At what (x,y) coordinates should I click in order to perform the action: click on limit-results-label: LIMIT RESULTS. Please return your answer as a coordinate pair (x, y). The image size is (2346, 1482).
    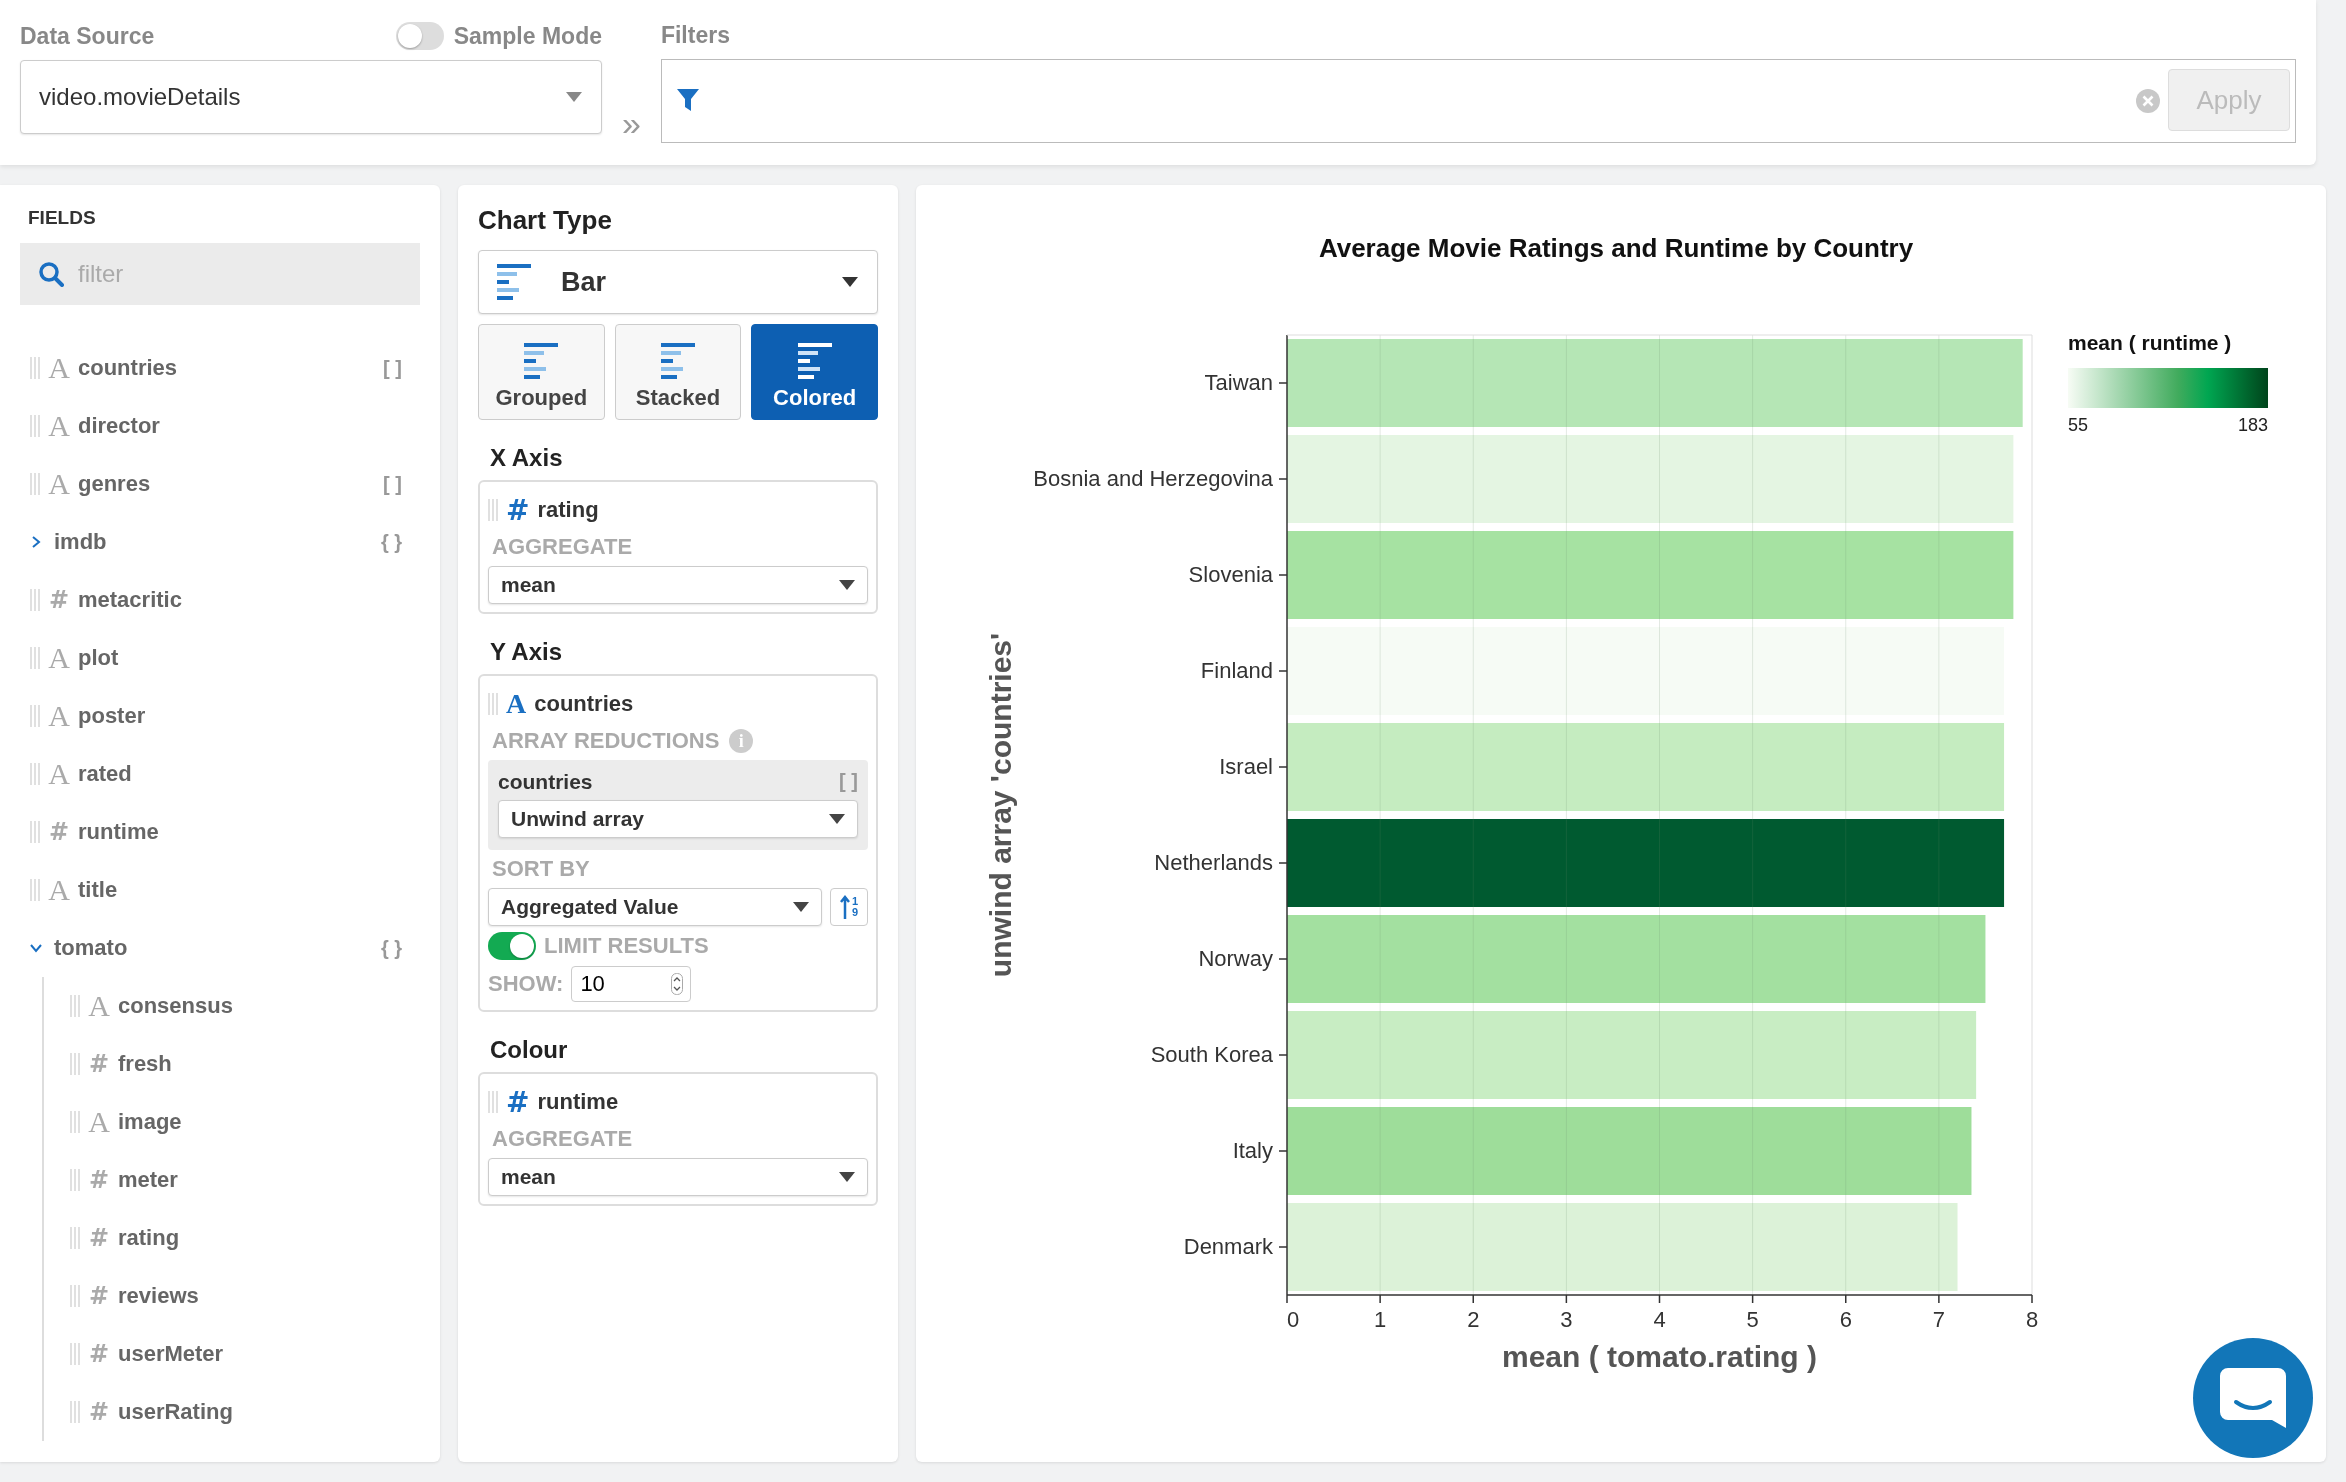
    Looking at the image, I should click on (626, 946).